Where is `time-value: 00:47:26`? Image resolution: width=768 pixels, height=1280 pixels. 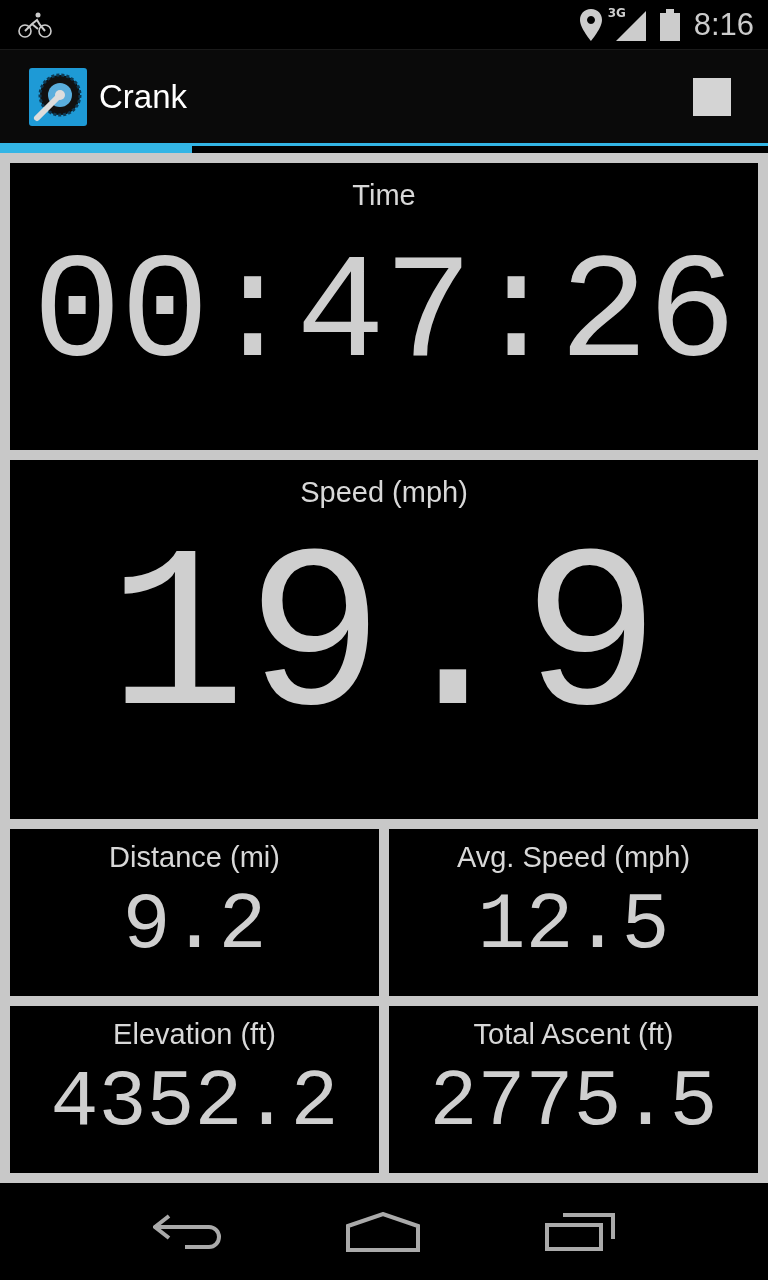 time-value: 00:47:26 is located at coordinates (384, 316).